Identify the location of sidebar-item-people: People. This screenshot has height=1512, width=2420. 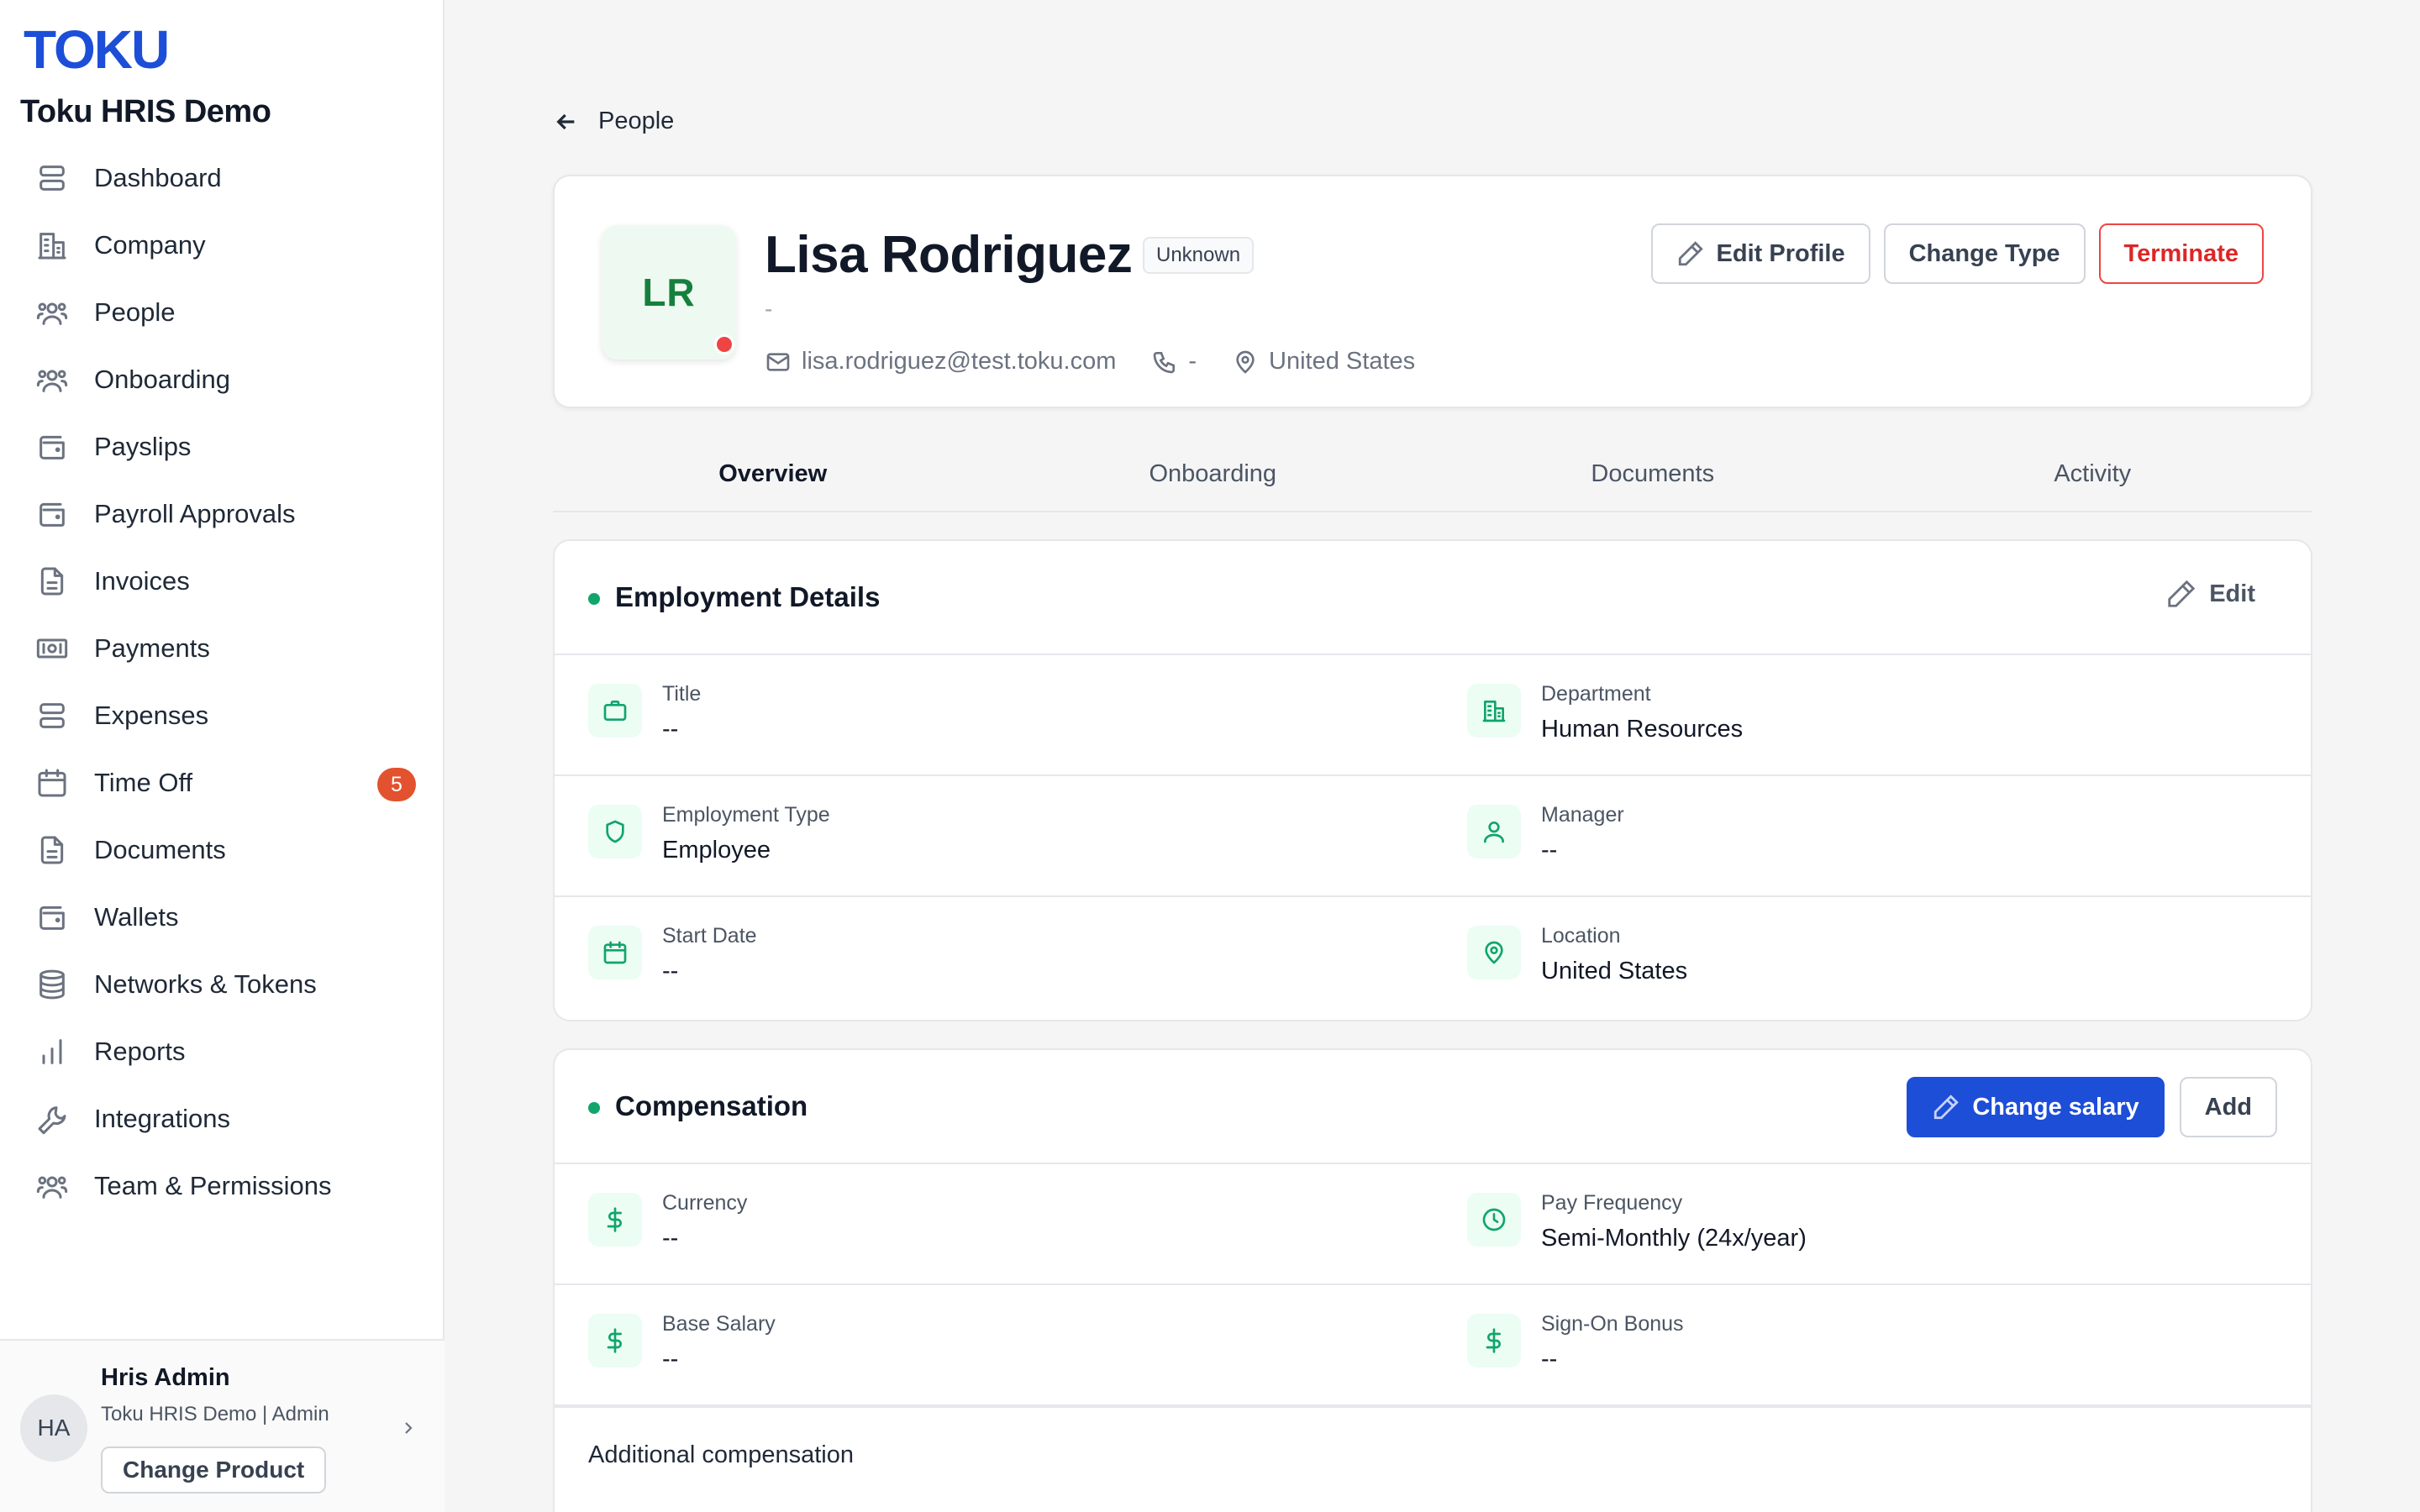
(223, 312).